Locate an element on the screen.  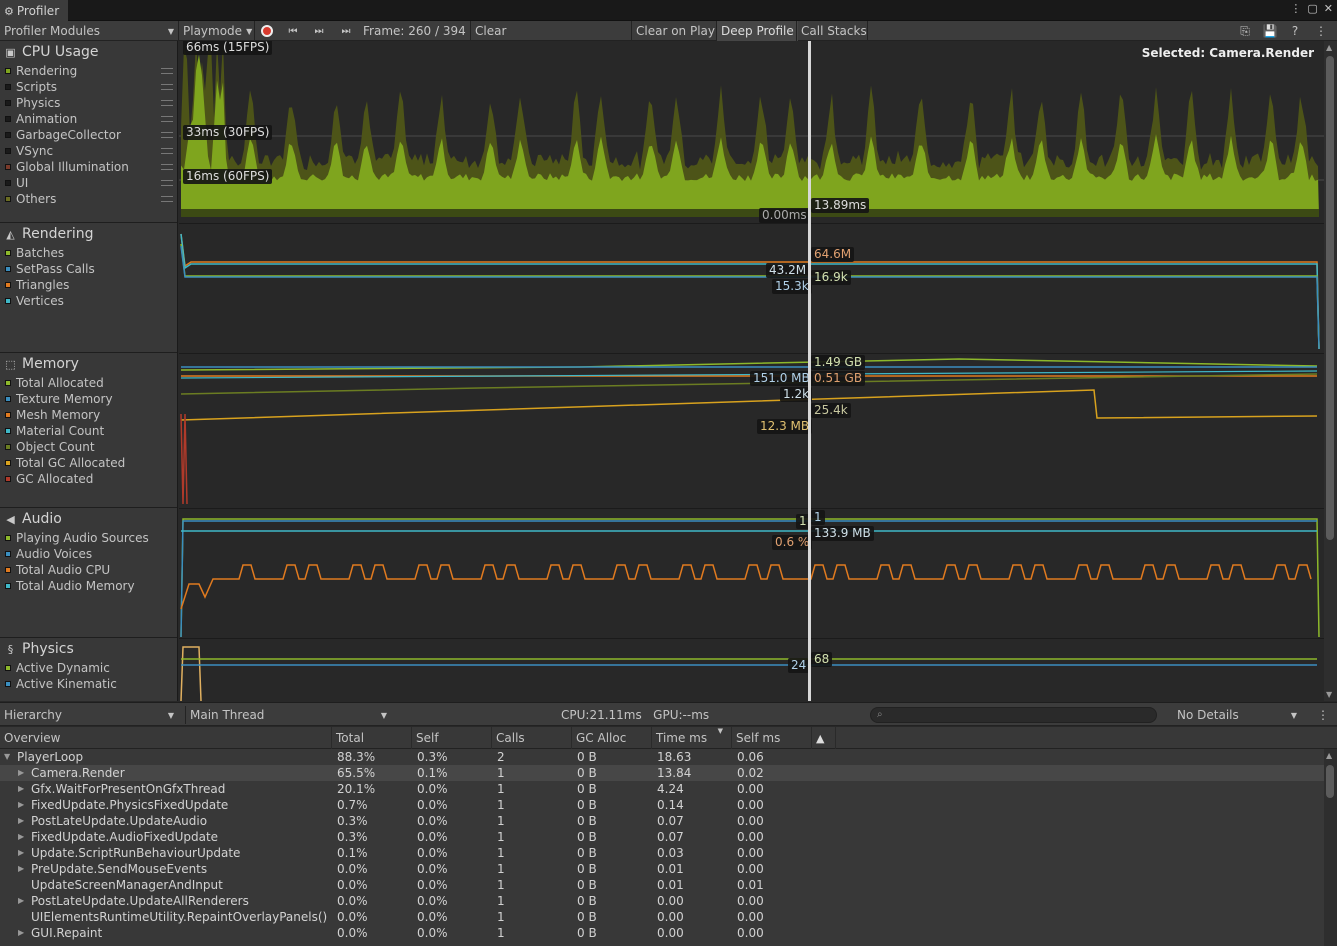
call-stacks-button: Call Stacks is located at coordinates (833, 31).